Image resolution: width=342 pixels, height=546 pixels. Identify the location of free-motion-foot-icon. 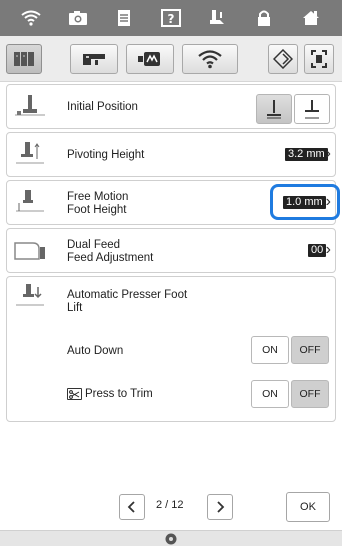
(30, 204).